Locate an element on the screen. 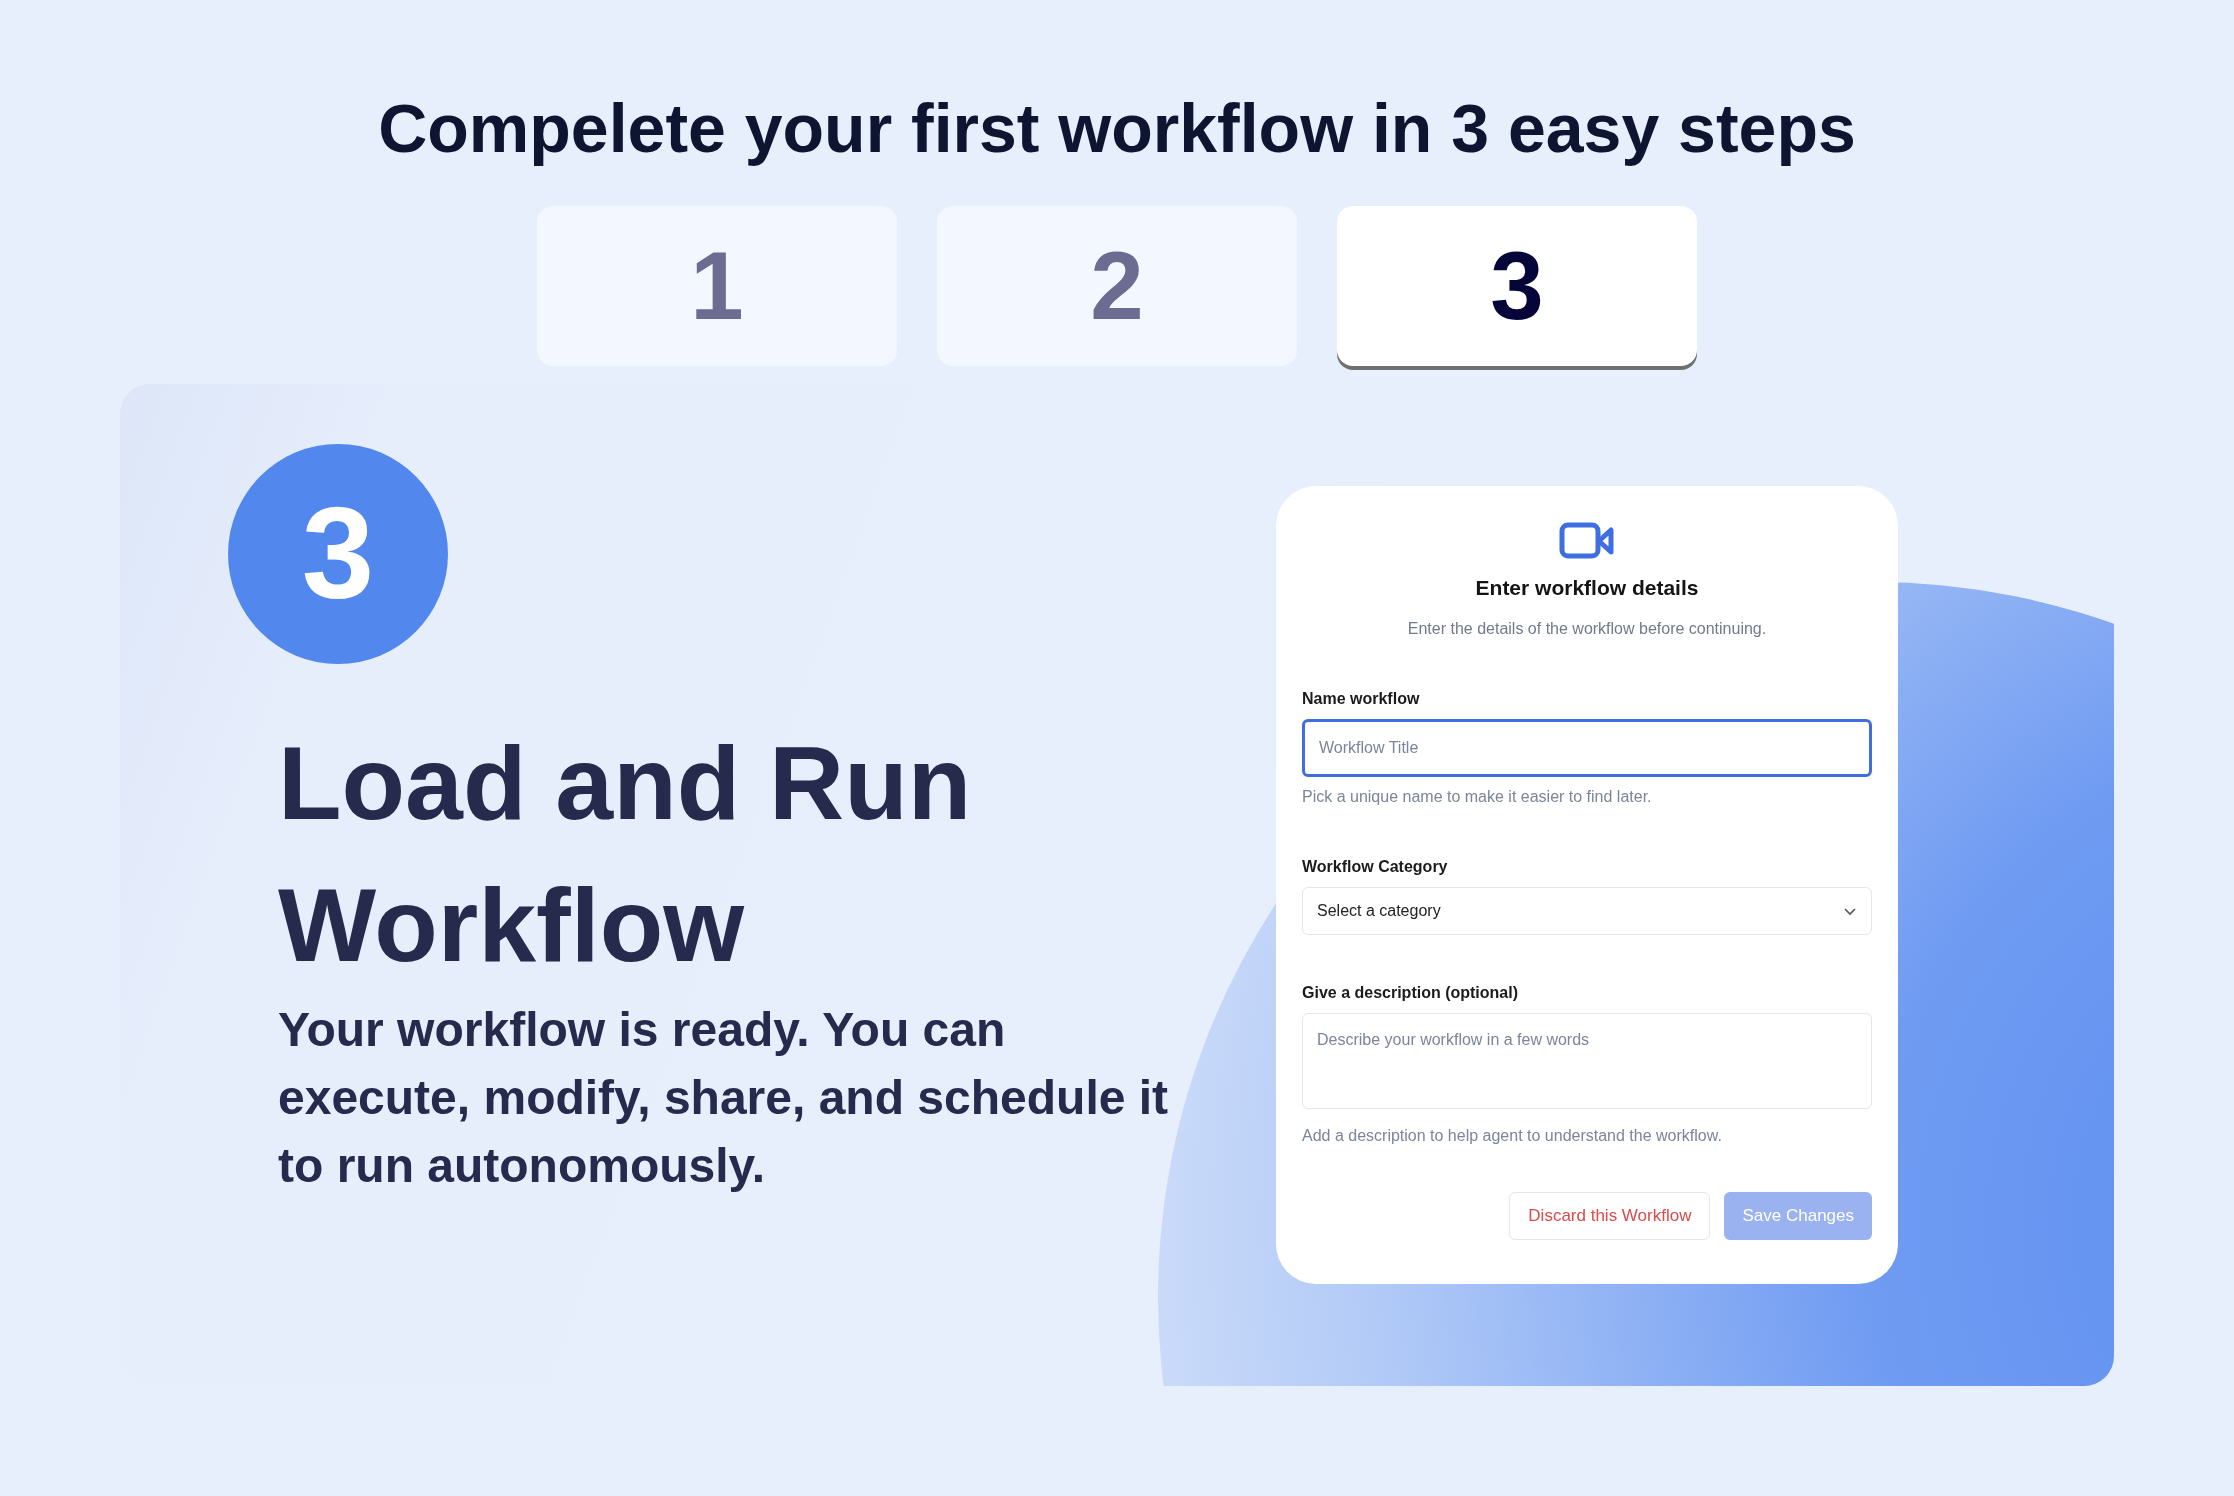 The height and width of the screenshot is (1496, 2234). category-dropdown: Select a category is located at coordinates (1587, 911).